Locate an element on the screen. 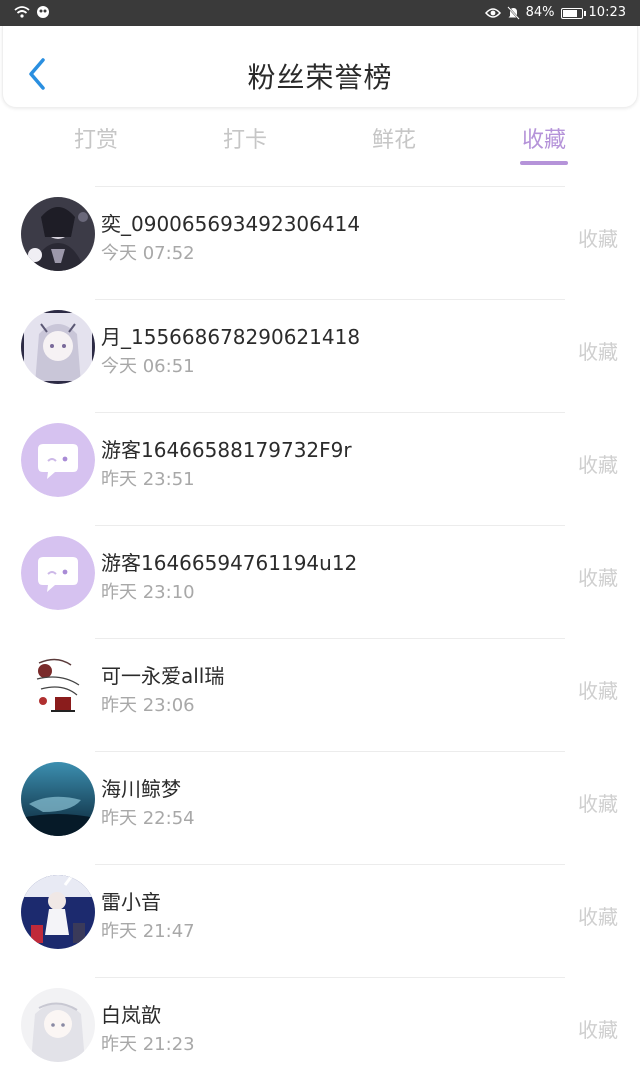  list-item: 雷小音 昨天 21:47 收藏 is located at coordinates (320, 920).